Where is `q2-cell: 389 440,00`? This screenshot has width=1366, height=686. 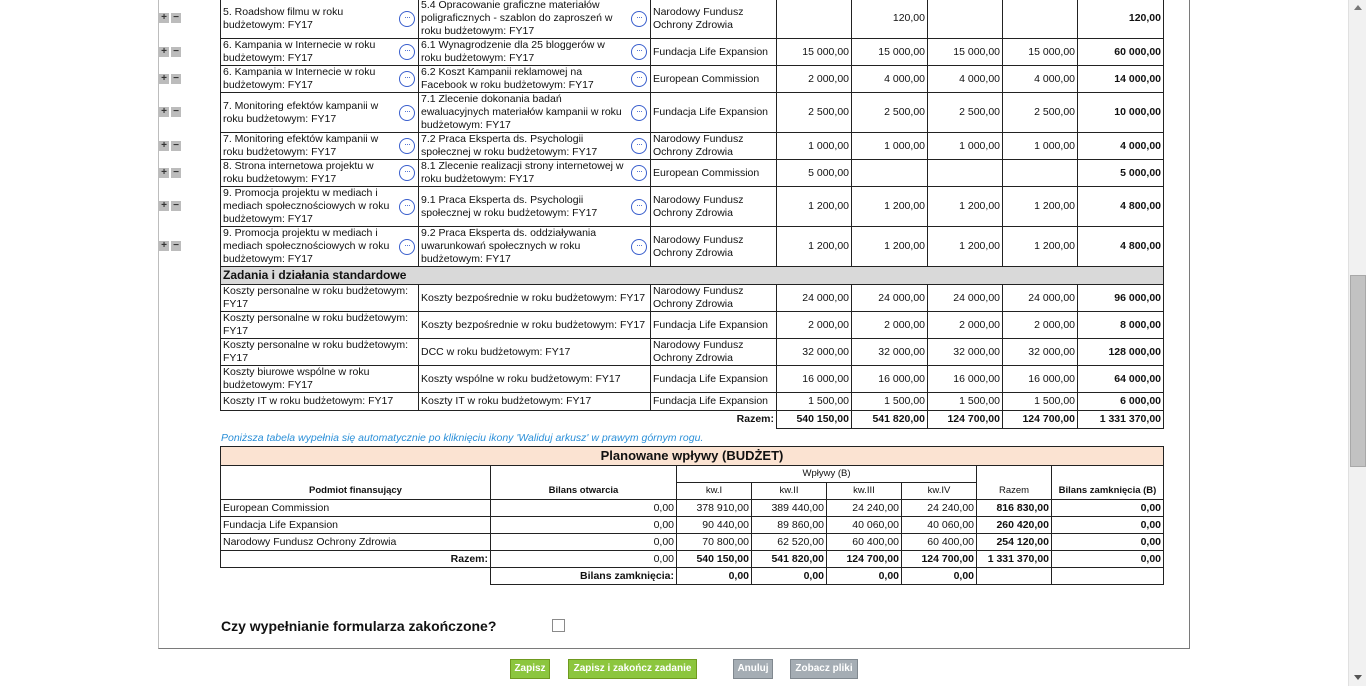
q2-cell: 389 440,00 is located at coordinates (789, 508).